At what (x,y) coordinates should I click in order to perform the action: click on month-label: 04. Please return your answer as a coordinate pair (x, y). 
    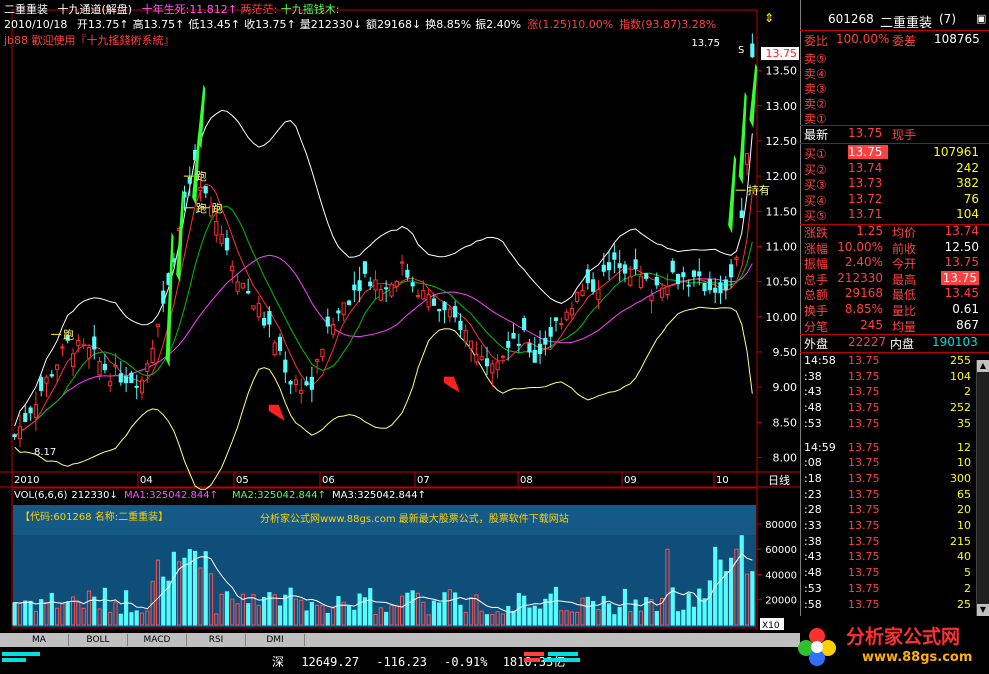
    Looking at the image, I should click on (146, 480).